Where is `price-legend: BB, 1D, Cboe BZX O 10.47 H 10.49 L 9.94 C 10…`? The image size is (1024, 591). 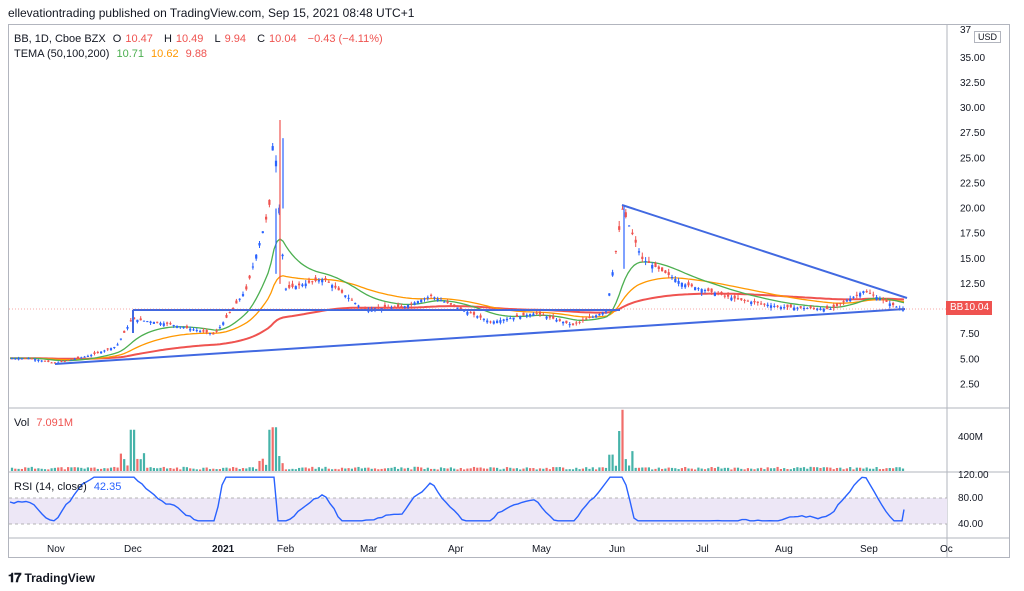
price-legend: BB, 1D, Cboe BZX O 10.47 H 10.49 L 9.94 C 10… is located at coordinates (200, 39).